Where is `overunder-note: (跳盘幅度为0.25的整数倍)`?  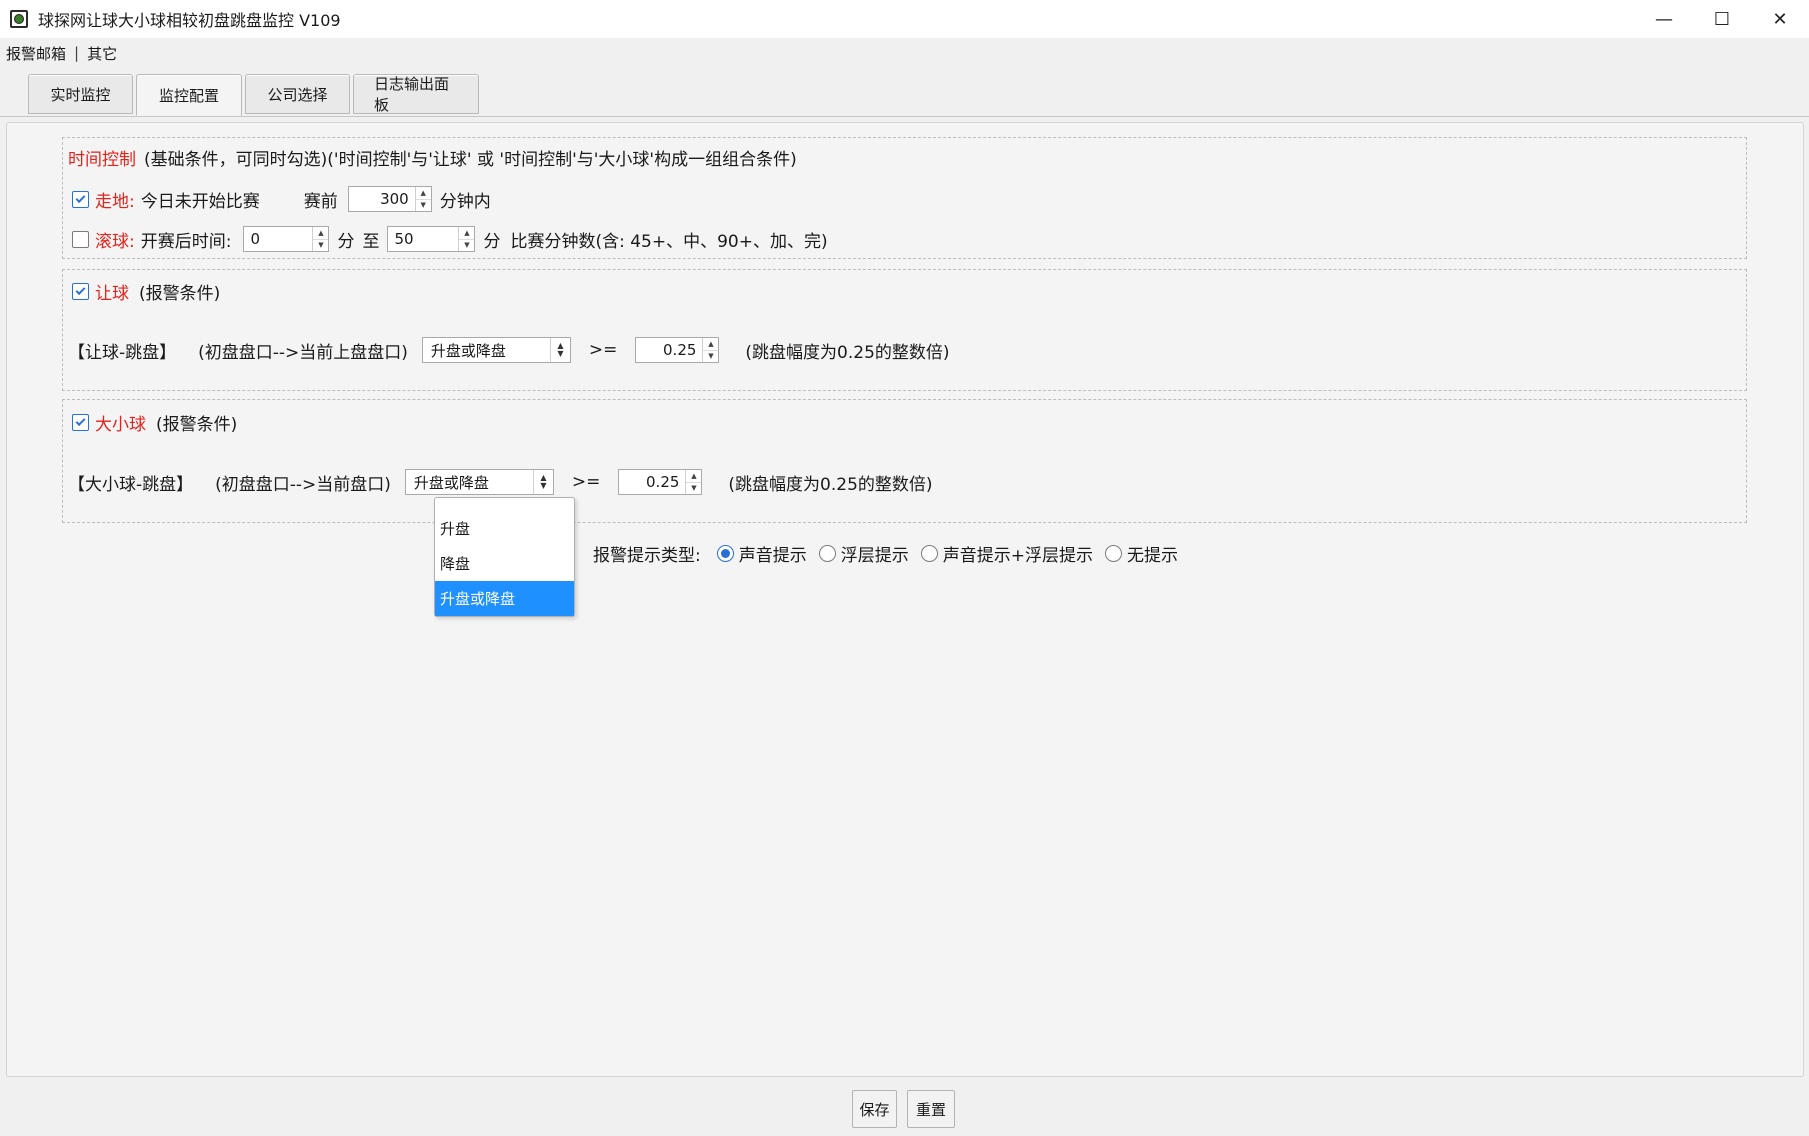 overunder-note: (跳盘幅度为0.25的整数倍) is located at coordinates (830, 484).